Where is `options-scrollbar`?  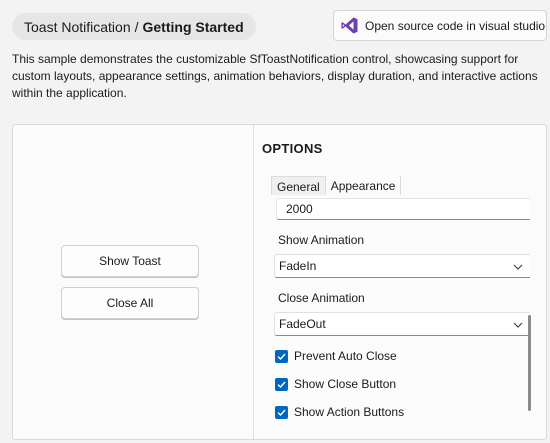
options-scrollbar is located at coordinates (529, 363).